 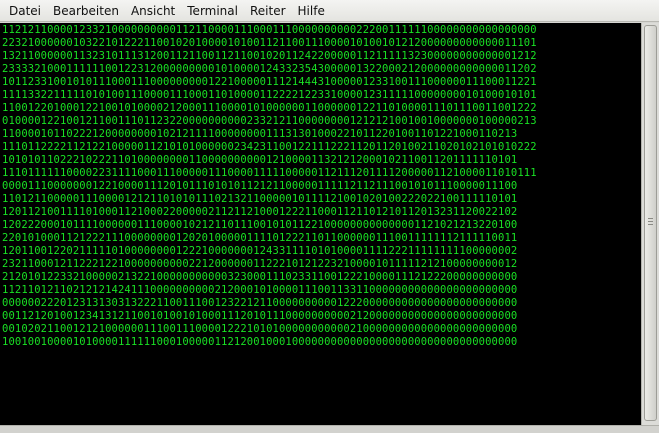 I want to click on menu-hilfe: Hilfe, so click(x=311, y=11).